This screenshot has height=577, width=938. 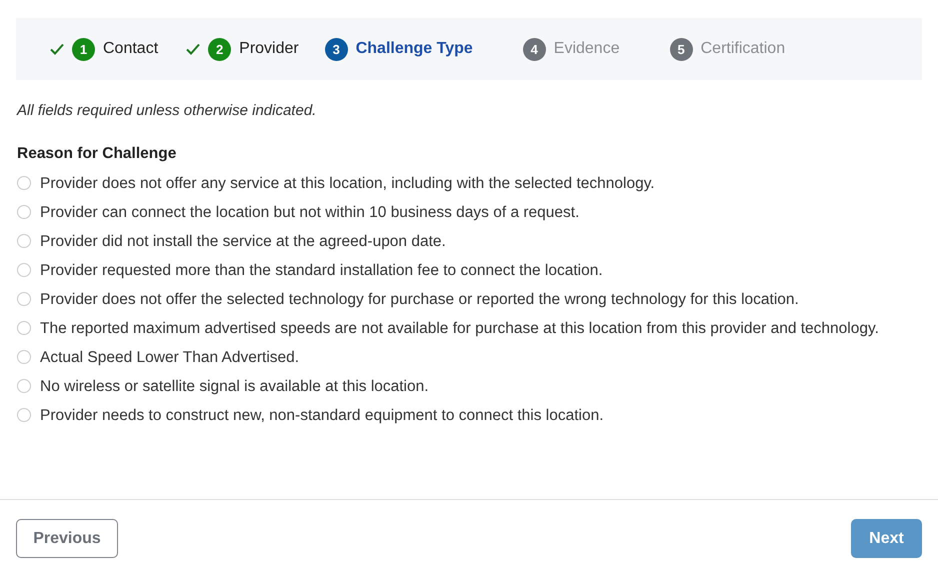 What do you see at coordinates (321, 270) in the screenshot?
I see `option-label: Provider requested more than the standard installation fee to connect the location.` at bounding box center [321, 270].